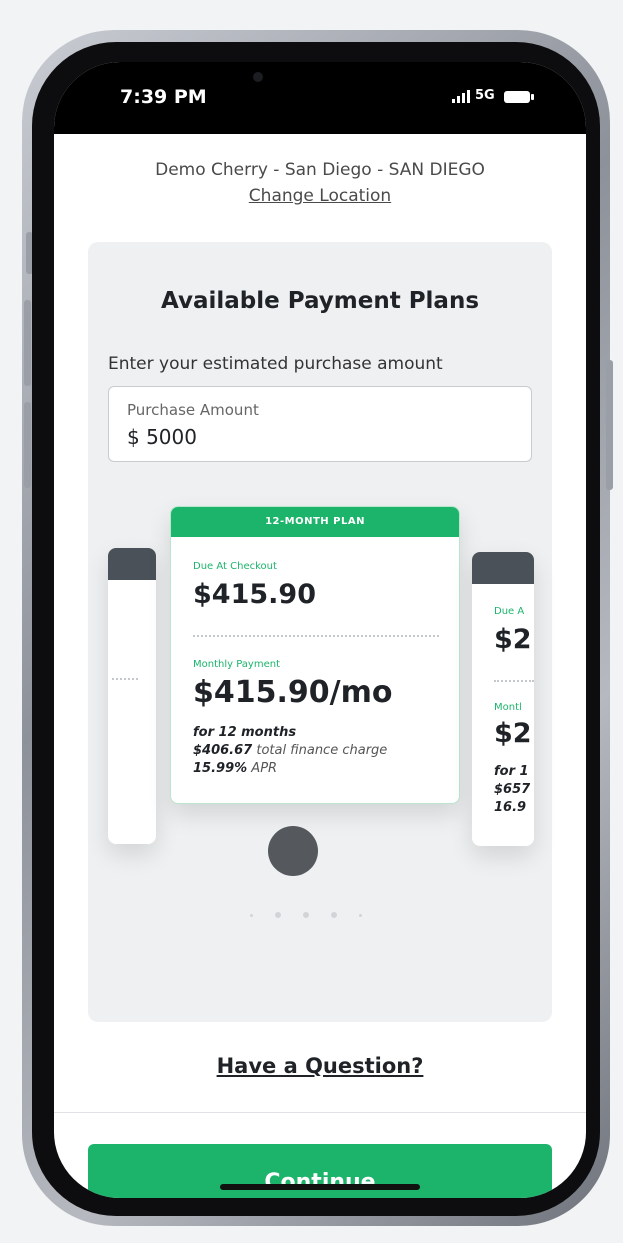 This screenshot has height=1243, width=623. Describe the element at coordinates (320, 1112) in the screenshot. I see `footer-divider` at that location.